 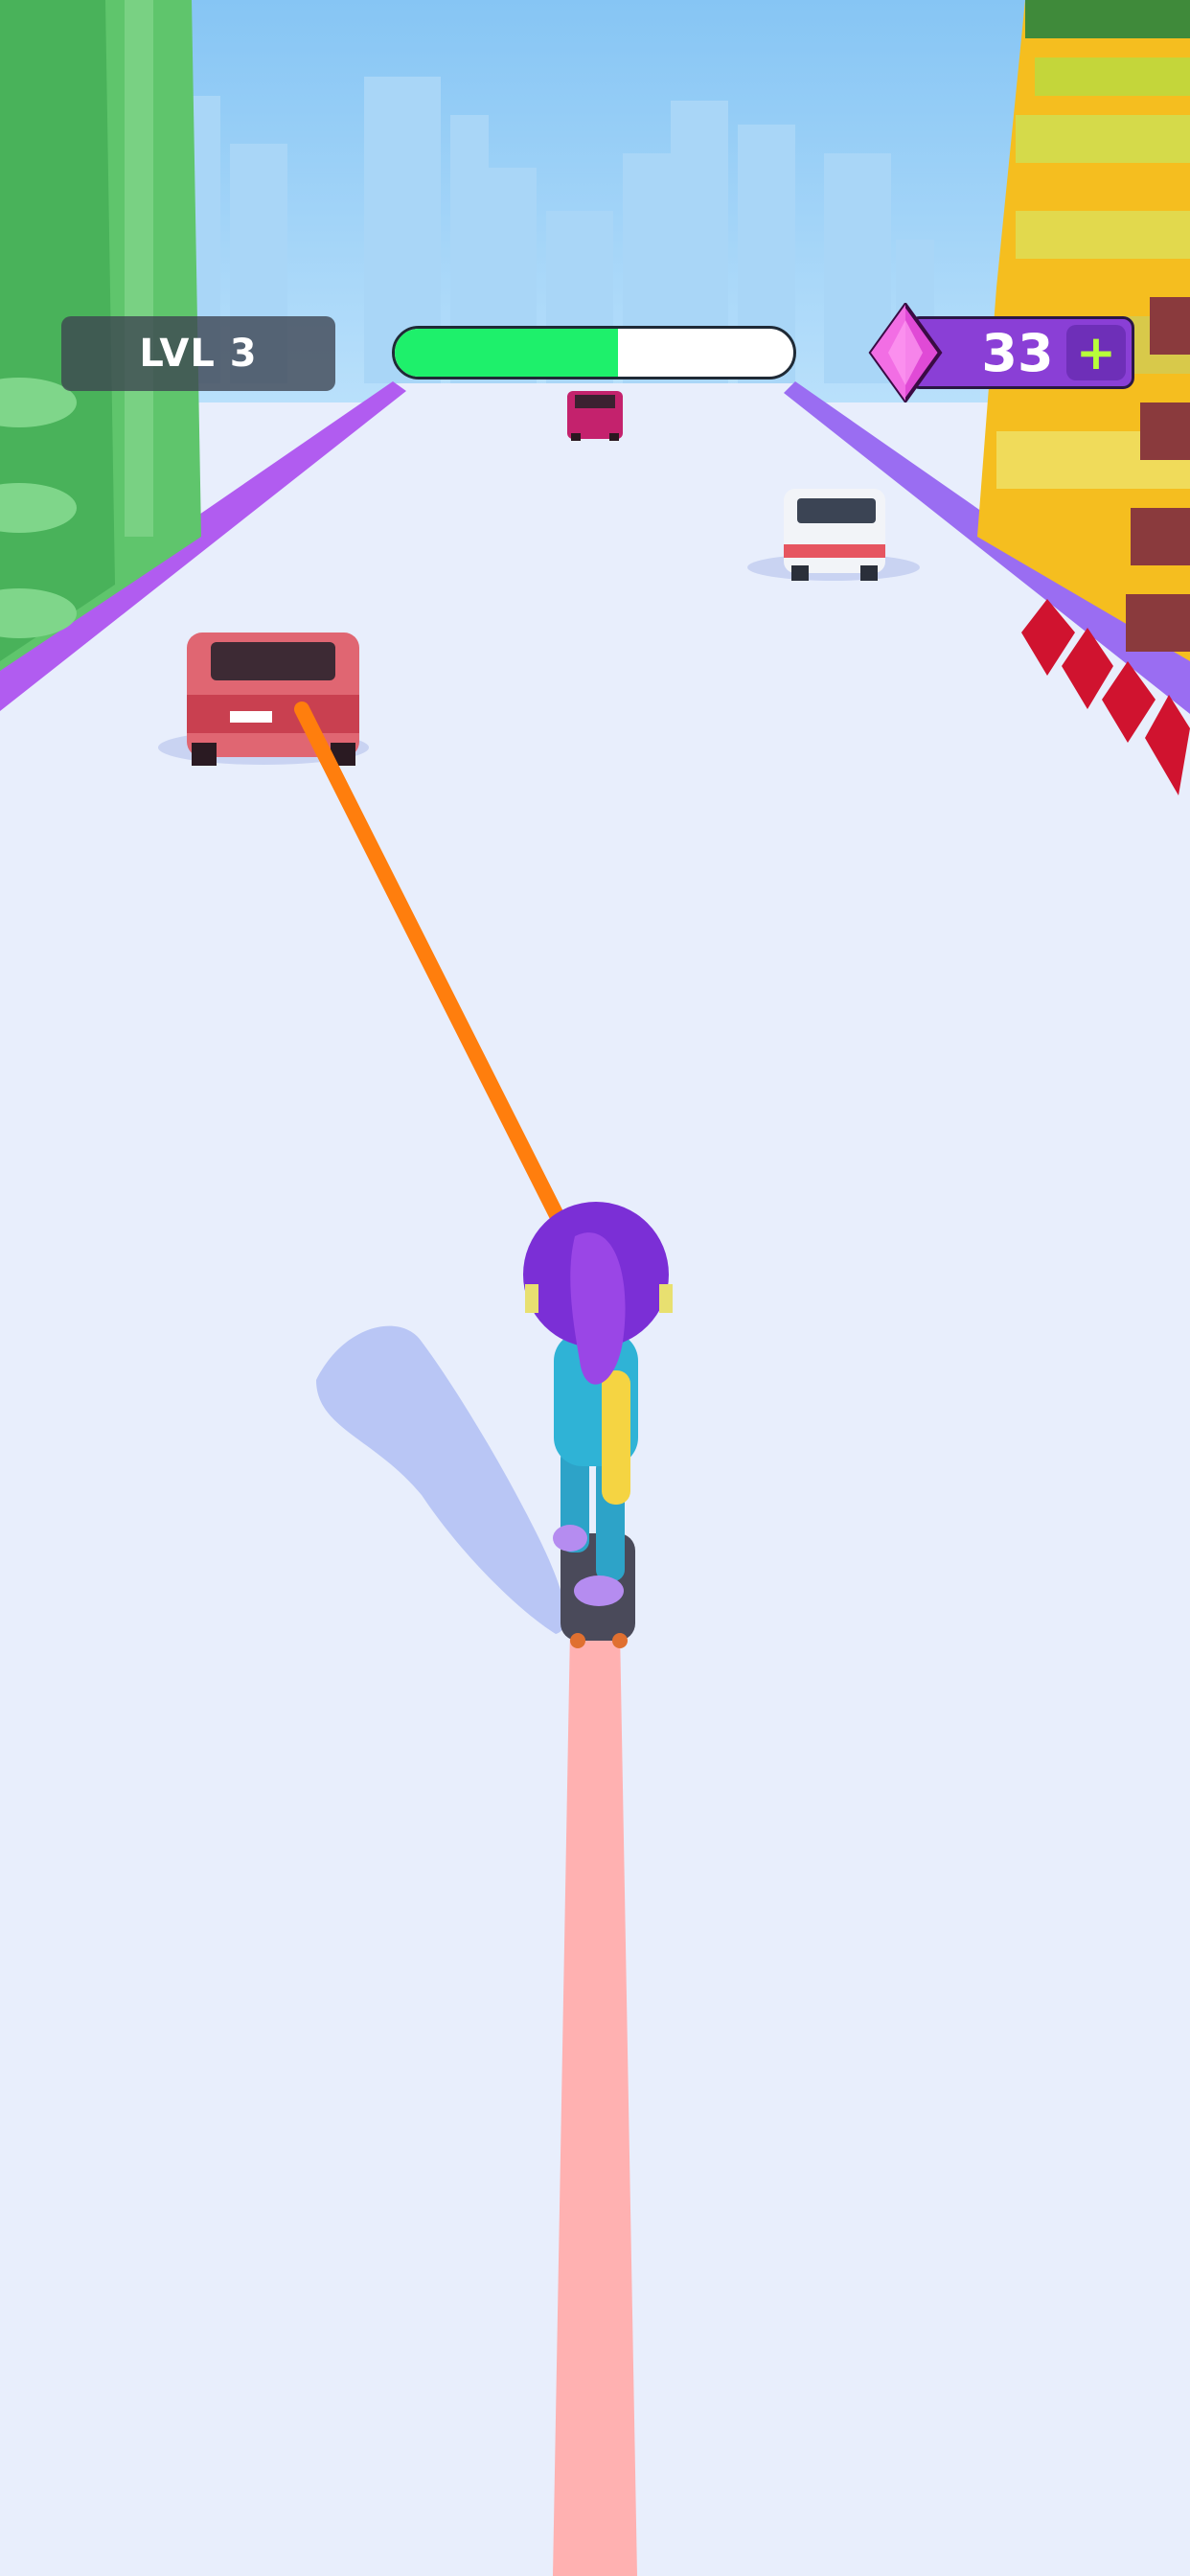 What do you see at coordinates (905, 352) in the screenshot?
I see `gem-icon` at bounding box center [905, 352].